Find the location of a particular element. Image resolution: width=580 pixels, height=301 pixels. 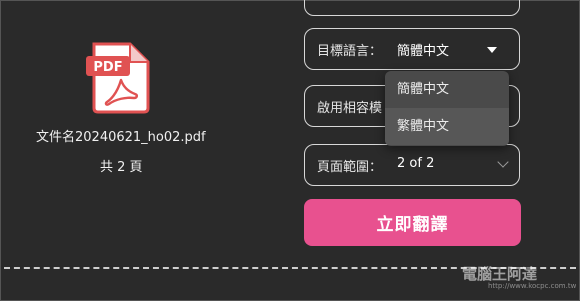

top-field-partial is located at coordinates (412, 8).